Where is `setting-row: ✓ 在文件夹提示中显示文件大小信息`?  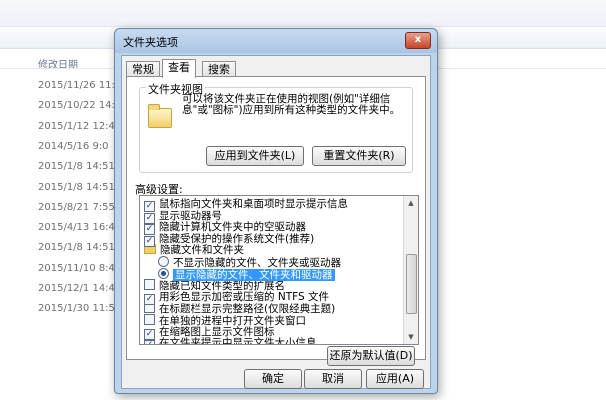
setting-row: ✓ 在文件夹提示中显示文件大小信息 is located at coordinates (230, 341).